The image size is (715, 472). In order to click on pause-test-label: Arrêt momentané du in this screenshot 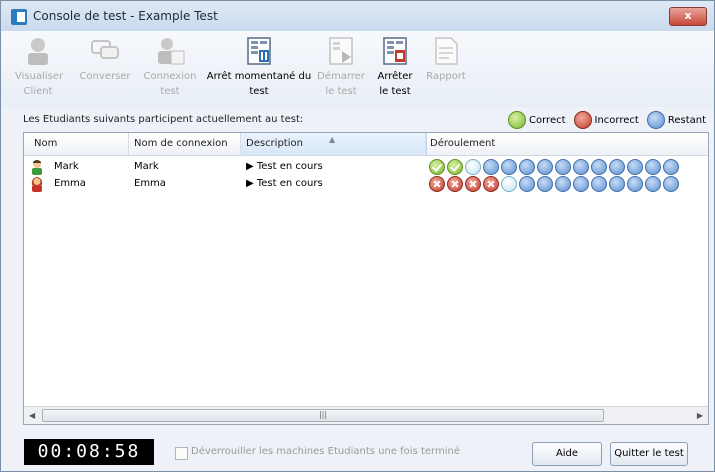, I will do `click(259, 76)`.